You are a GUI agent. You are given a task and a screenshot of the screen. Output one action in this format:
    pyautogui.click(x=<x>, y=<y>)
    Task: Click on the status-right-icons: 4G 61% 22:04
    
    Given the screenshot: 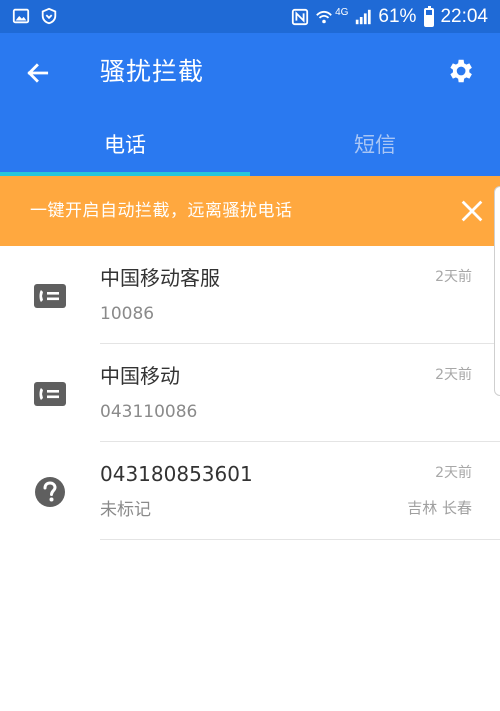 What is the action you would take?
    pyautogui.click(x=389, y=17)
    